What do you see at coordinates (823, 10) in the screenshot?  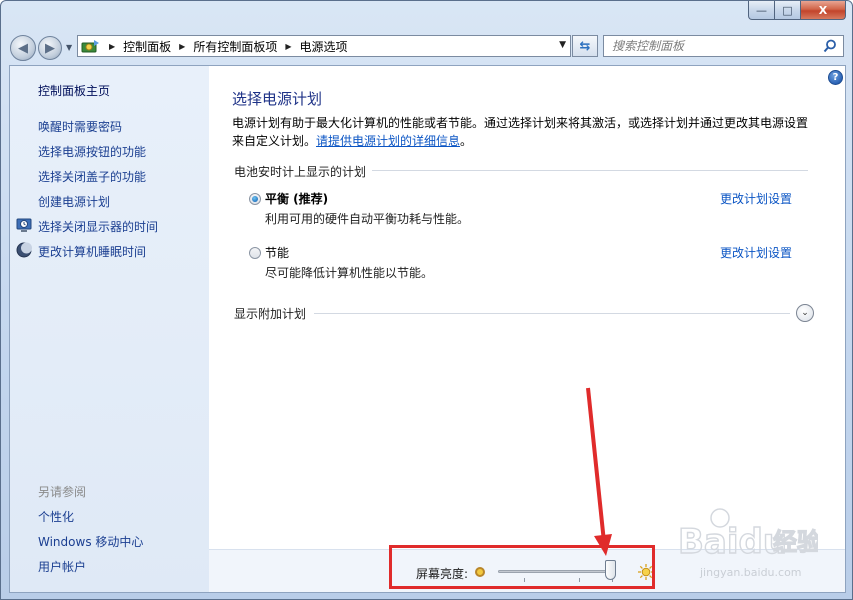 I see `close-button: X` at bounding box center [823, 10].